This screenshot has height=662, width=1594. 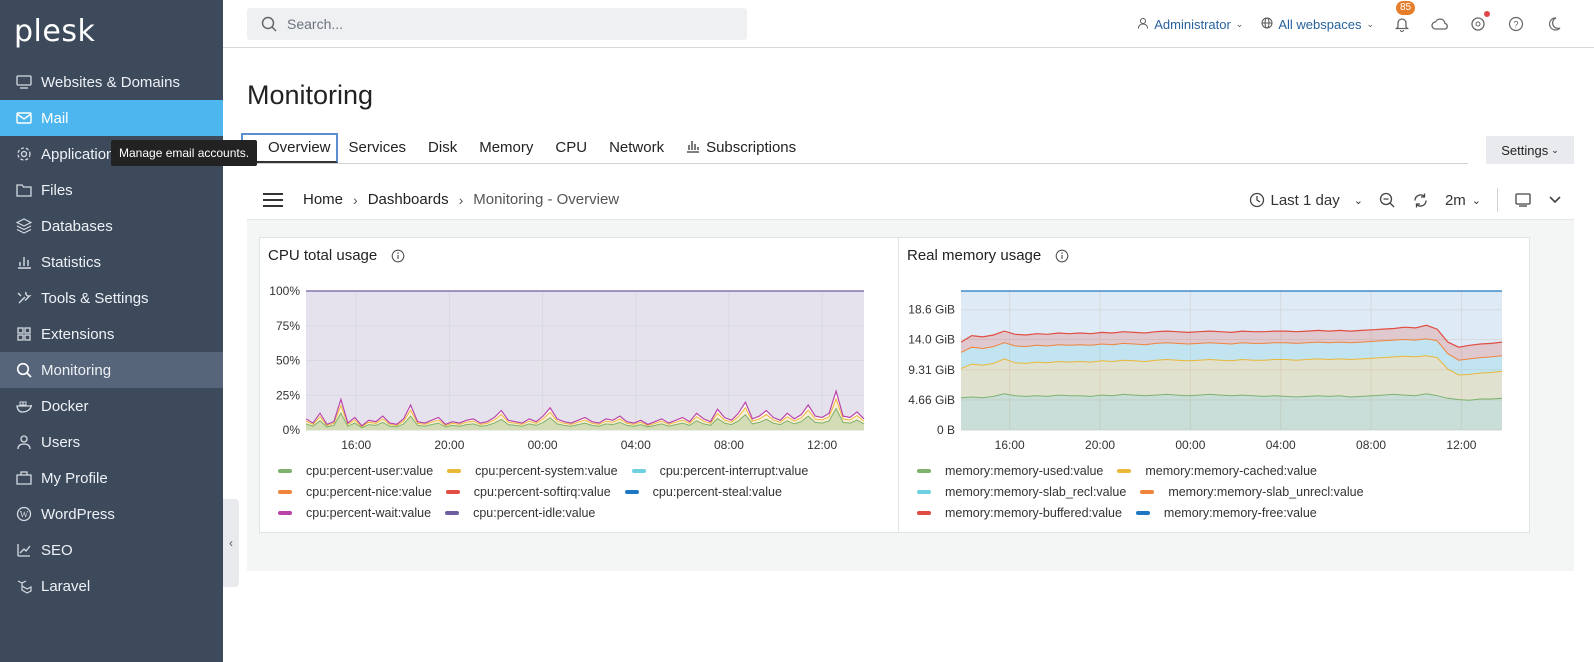 What do you see at coordinates (24, 334) in the screenshot?
I see `extensions-icon` at bounding box center [24, 334].